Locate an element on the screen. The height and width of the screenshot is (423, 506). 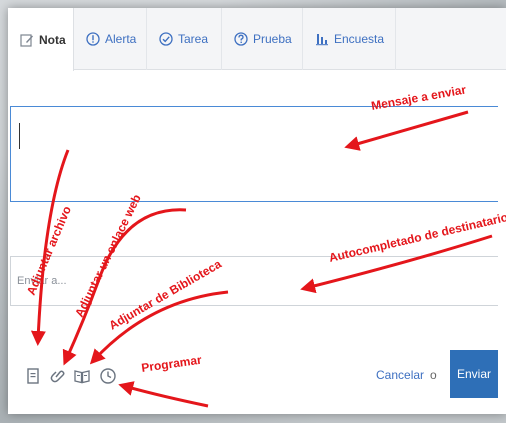
cancel-link: Cancelar is located at coordinates (400, 375).